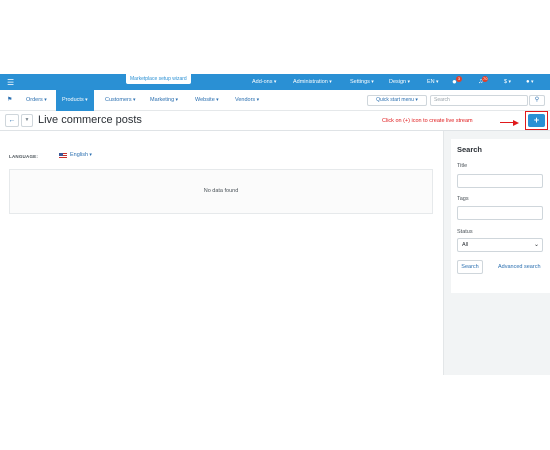 Image resolution: width=550 pixels, height=450 pixels. What do you see at coordinates (75, 100) in the screenshot?
I see `nav-products: Products` at bounding box center [75, 100].